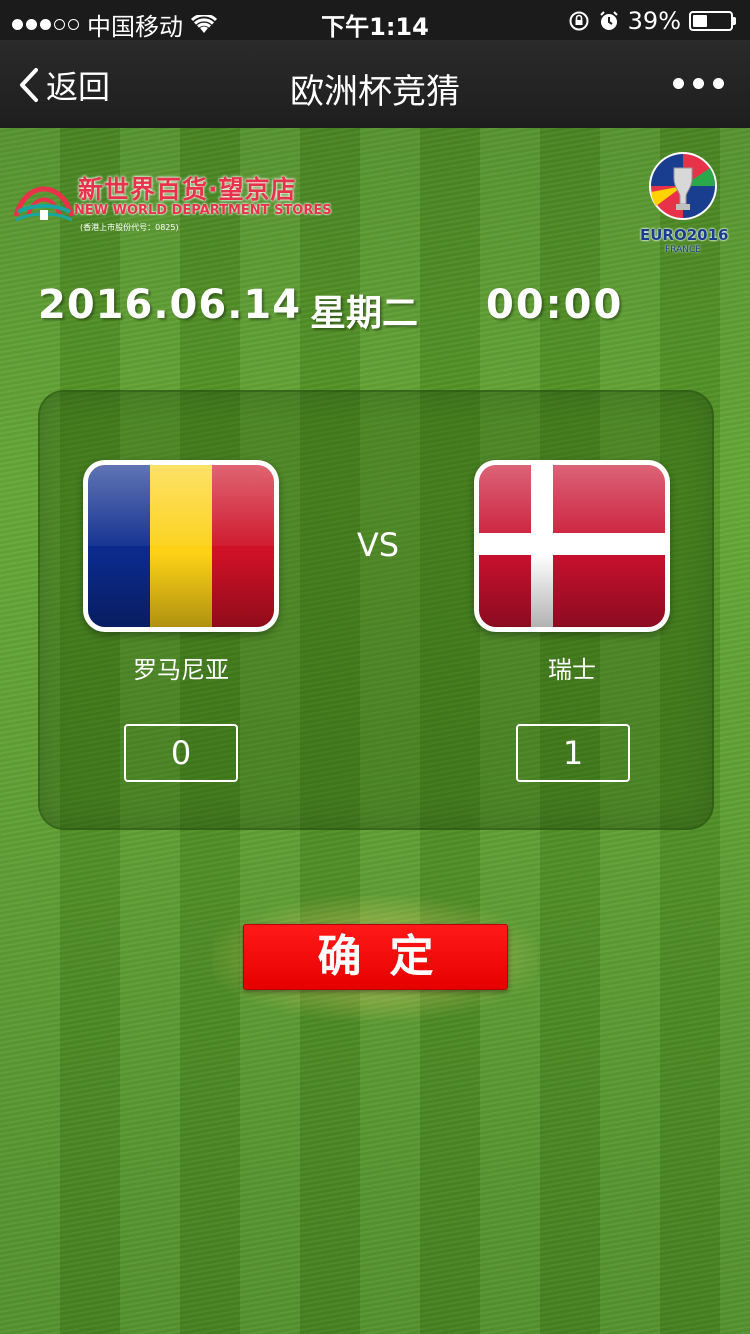 This screenshot has height=1334, width=750. What do you see at coordinates (683, 186) in the screenshot?
I see `euro-trophy-icon` at bounding box center [683, 186].